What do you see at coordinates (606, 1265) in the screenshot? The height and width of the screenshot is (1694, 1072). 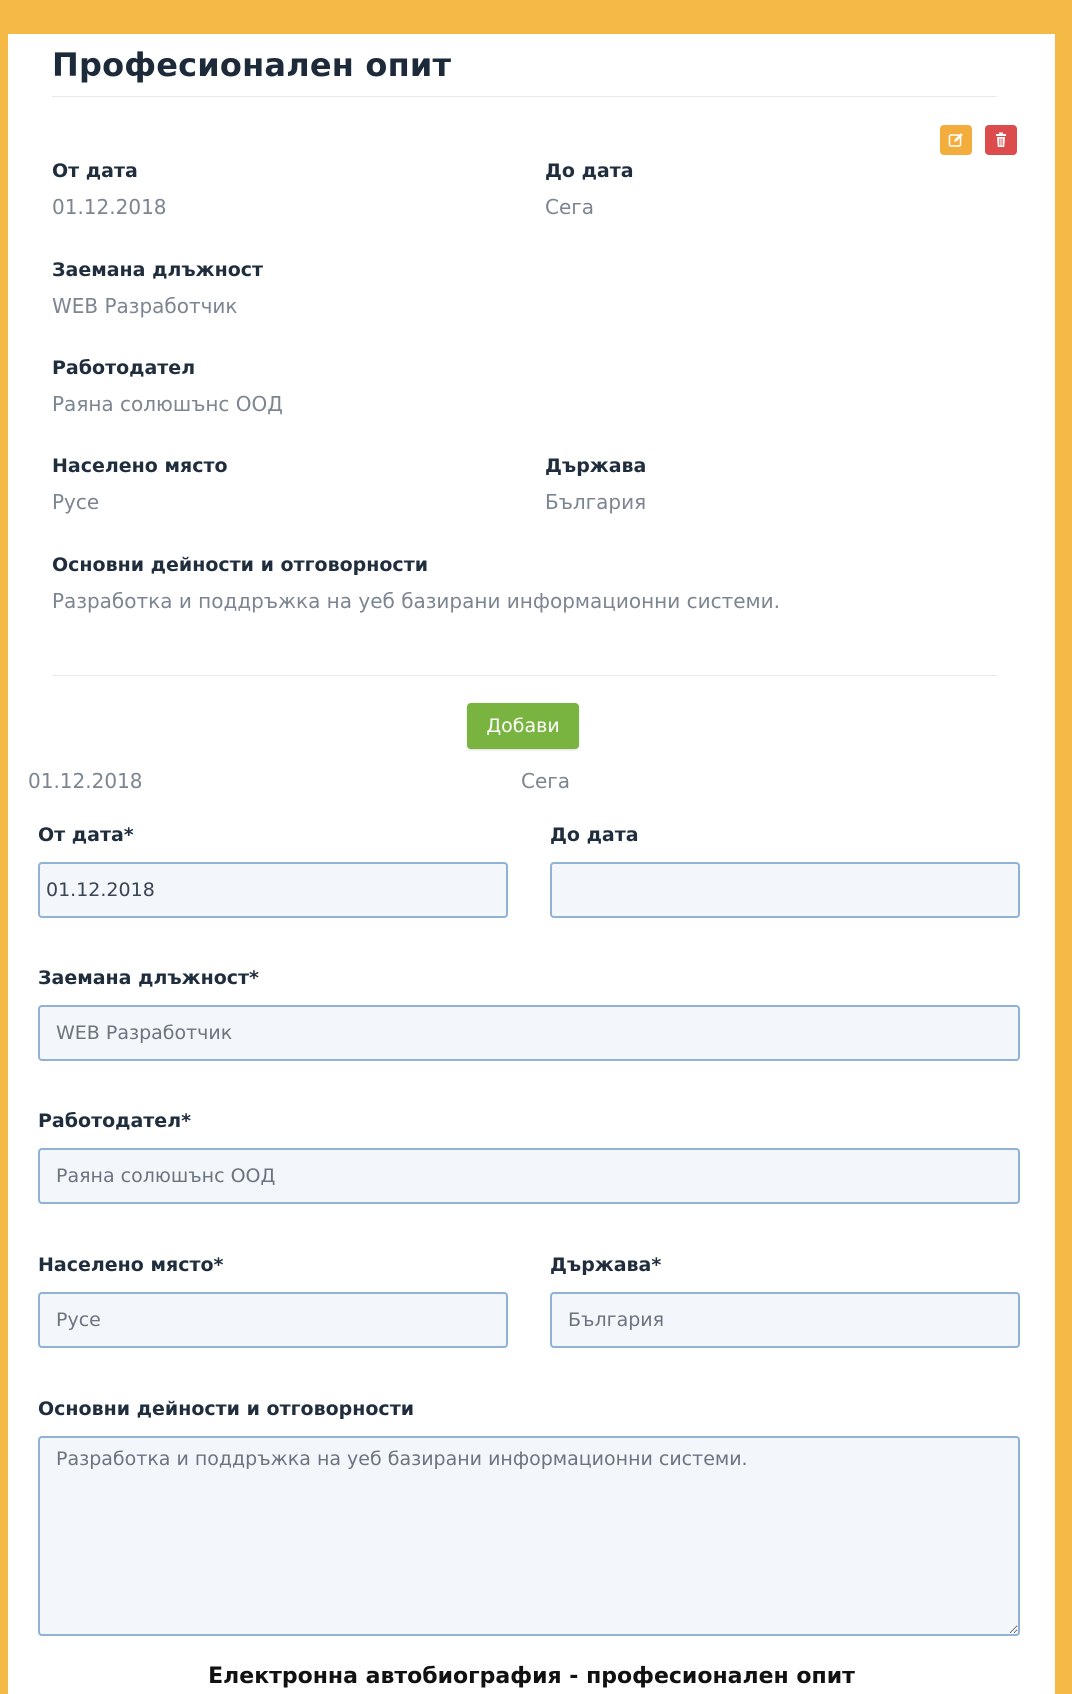 I see `form-country-label: Държава*` at bounding box center [606, 1265].